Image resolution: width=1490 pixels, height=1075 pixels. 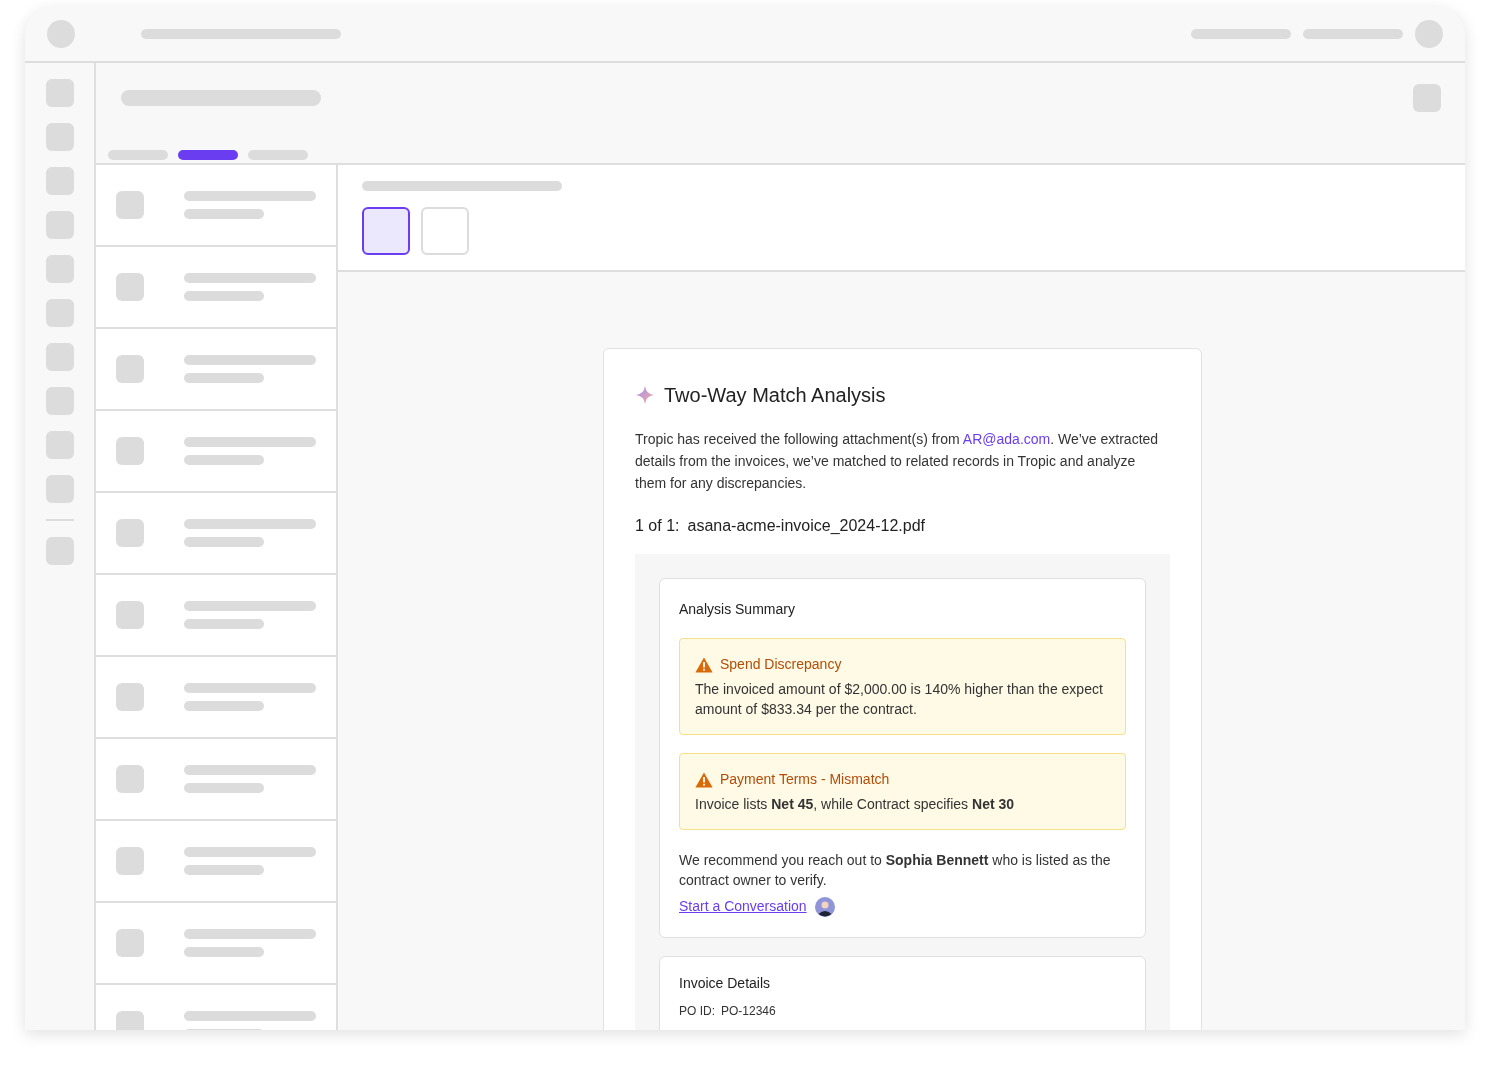 What do you see at coordinates (781, 664) in the screenshot?
I see `alert-title: Spend Discrepancy` at bounding box center [781, 664].